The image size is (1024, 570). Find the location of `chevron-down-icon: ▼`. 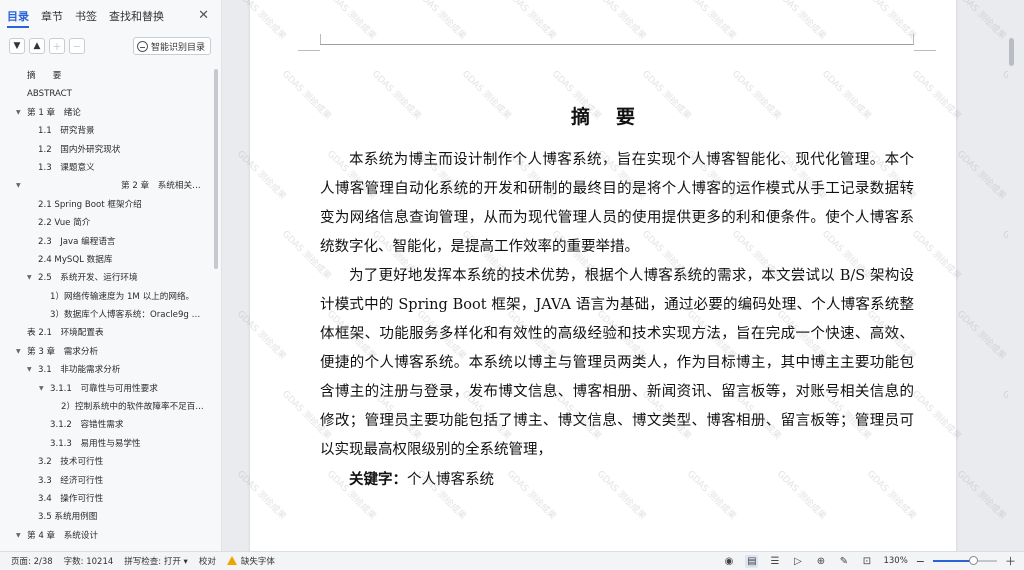

chevron-down-icon: ▼ is located at coordinates (17, 46).